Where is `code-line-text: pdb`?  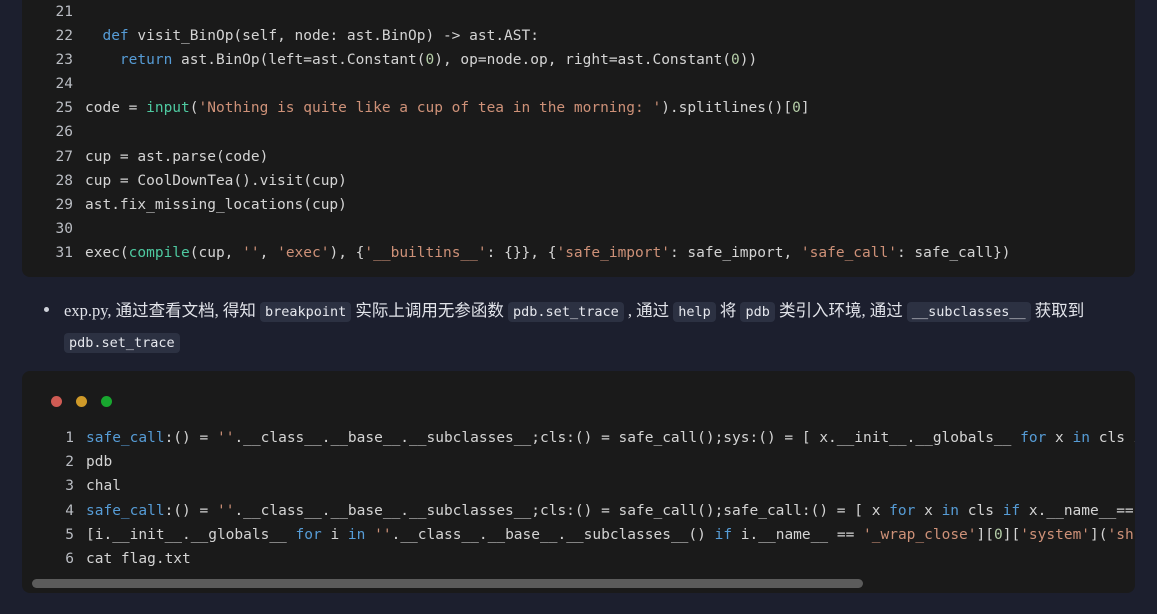
code-line-text: pdb is located at coordinates (99, 462).